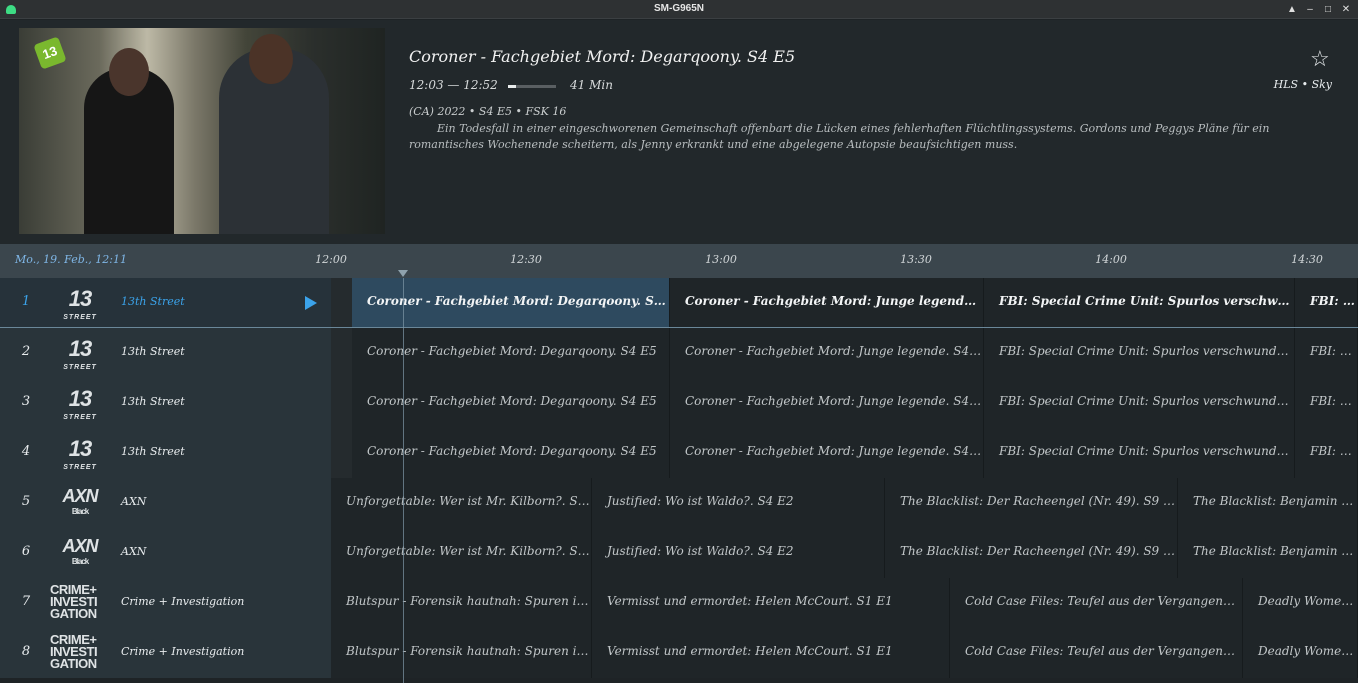  I want to click on channel-number: 4, so click(26, 451).